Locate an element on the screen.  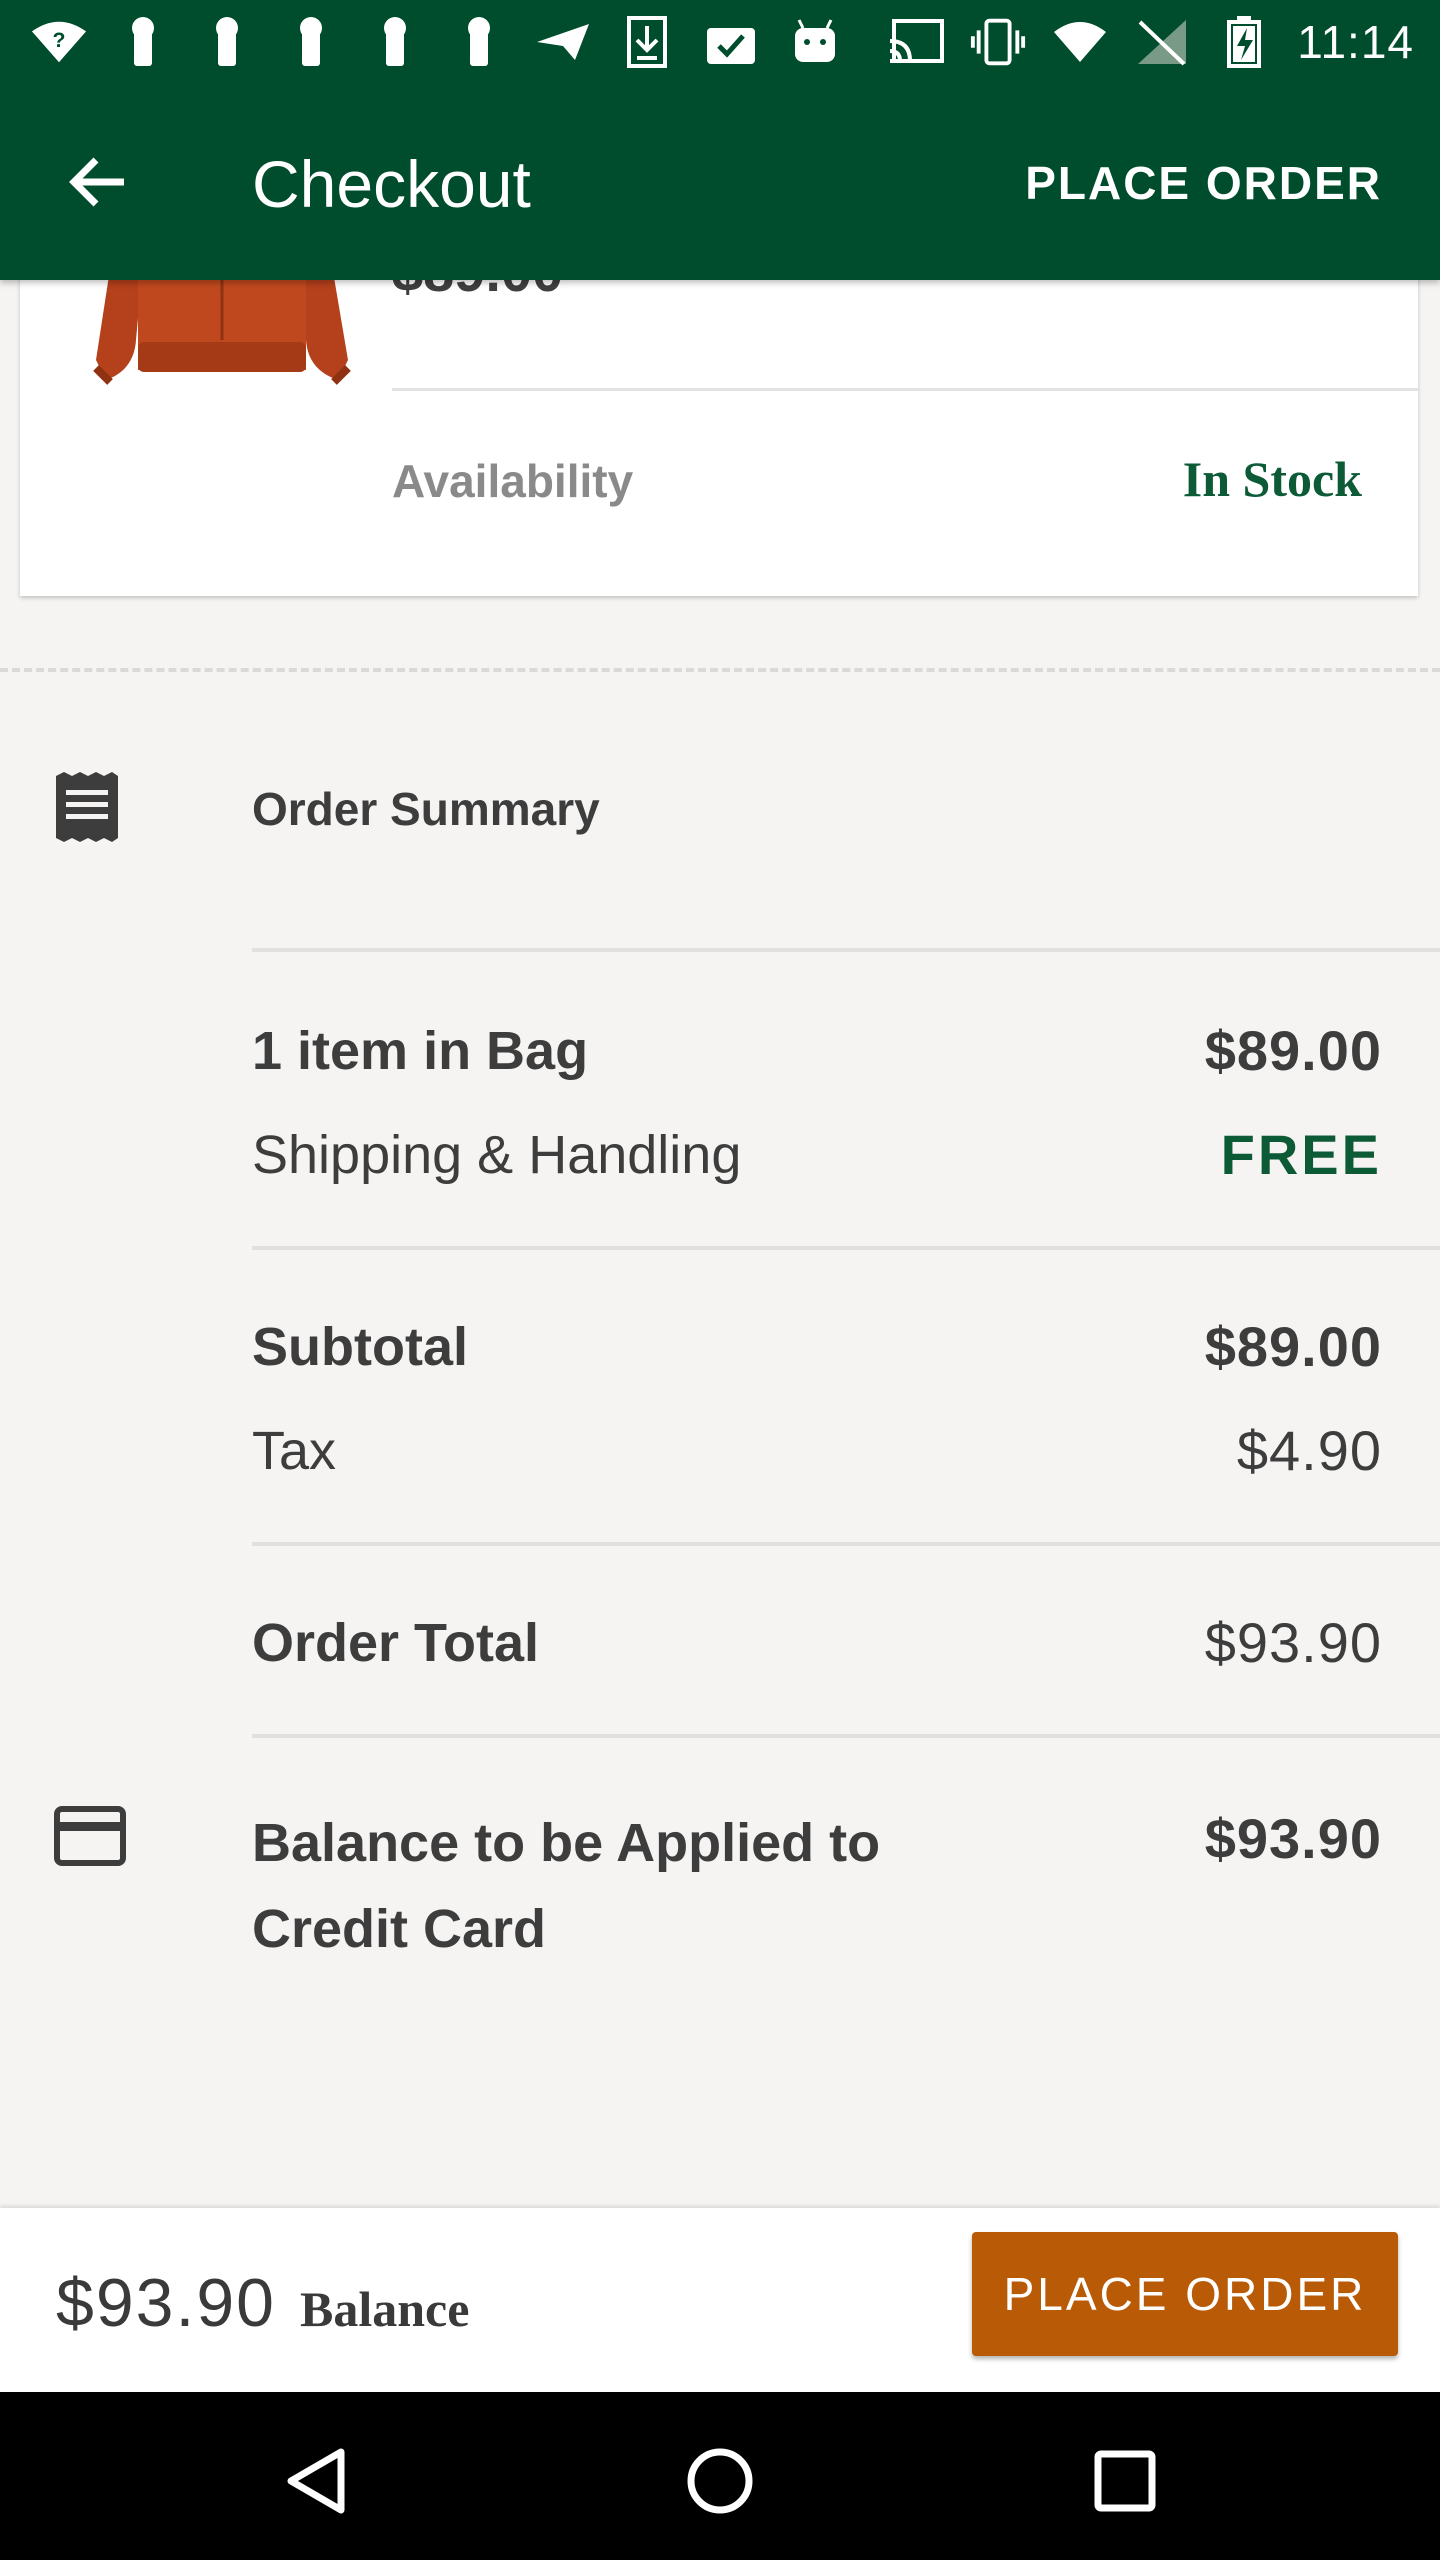
tax-label: Tax is located at coordinates (294, 1451).